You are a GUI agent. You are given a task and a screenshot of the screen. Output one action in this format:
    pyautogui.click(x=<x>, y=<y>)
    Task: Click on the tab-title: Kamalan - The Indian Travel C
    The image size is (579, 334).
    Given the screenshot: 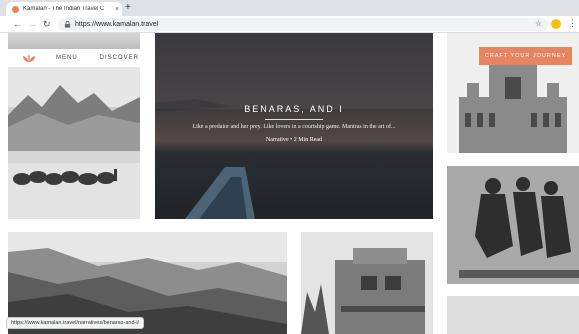 What is the action you would take?
    pyautogui.click(x=64, y=9)
    